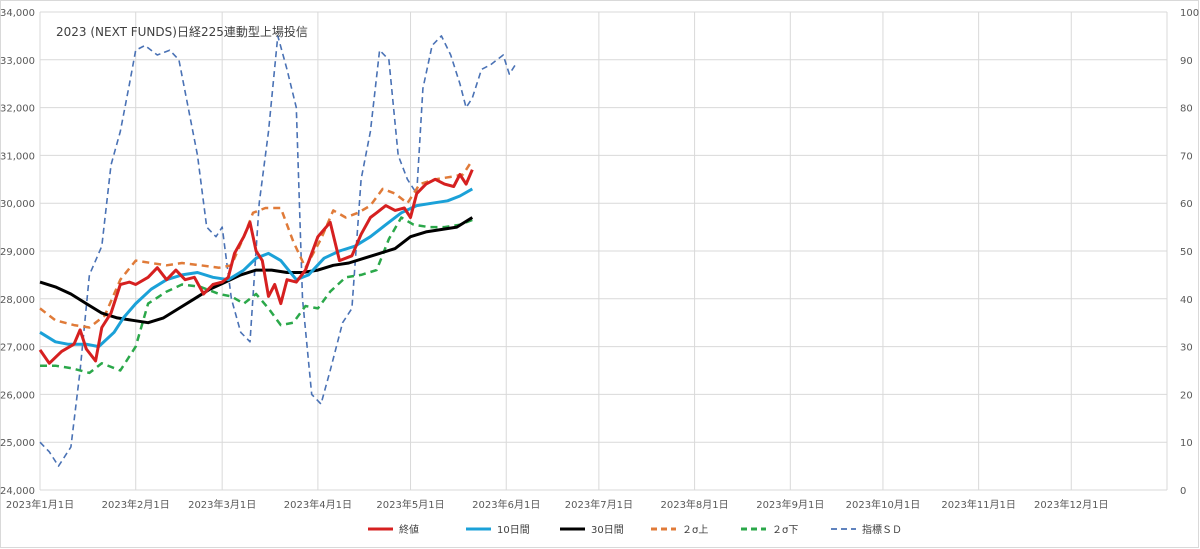  I want to click on x-tick-label: 2023年2月1日, so click(136, 504).